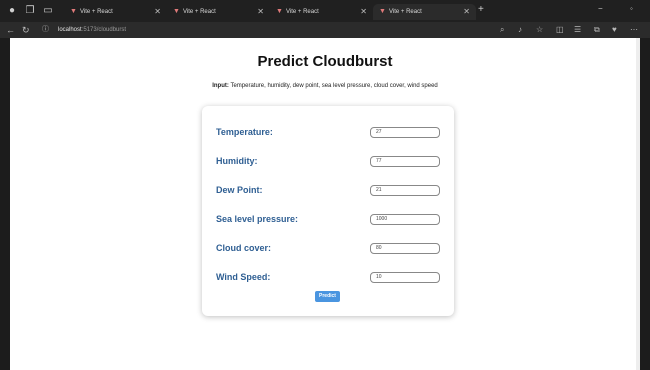 The width and height of the screenshot is (650, 370). I want to click on more-icon: ⋯, so click(634, 30).